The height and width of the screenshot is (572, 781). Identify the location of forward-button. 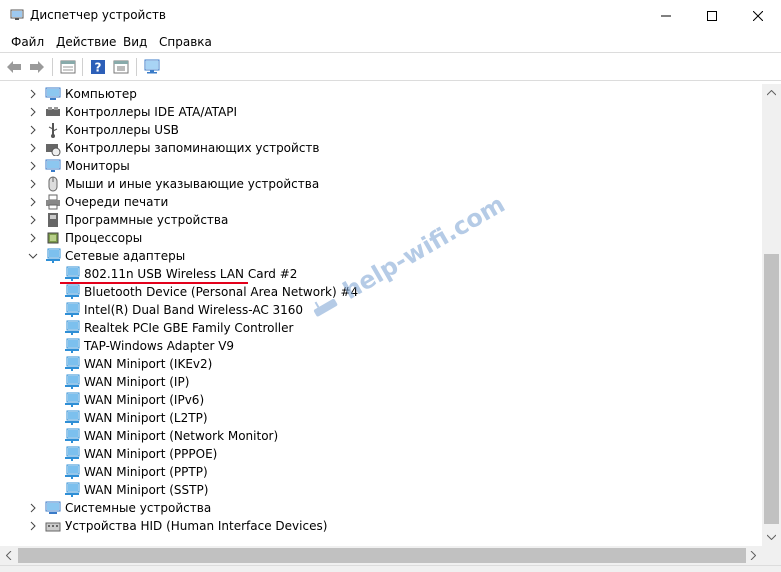
(37, 67).